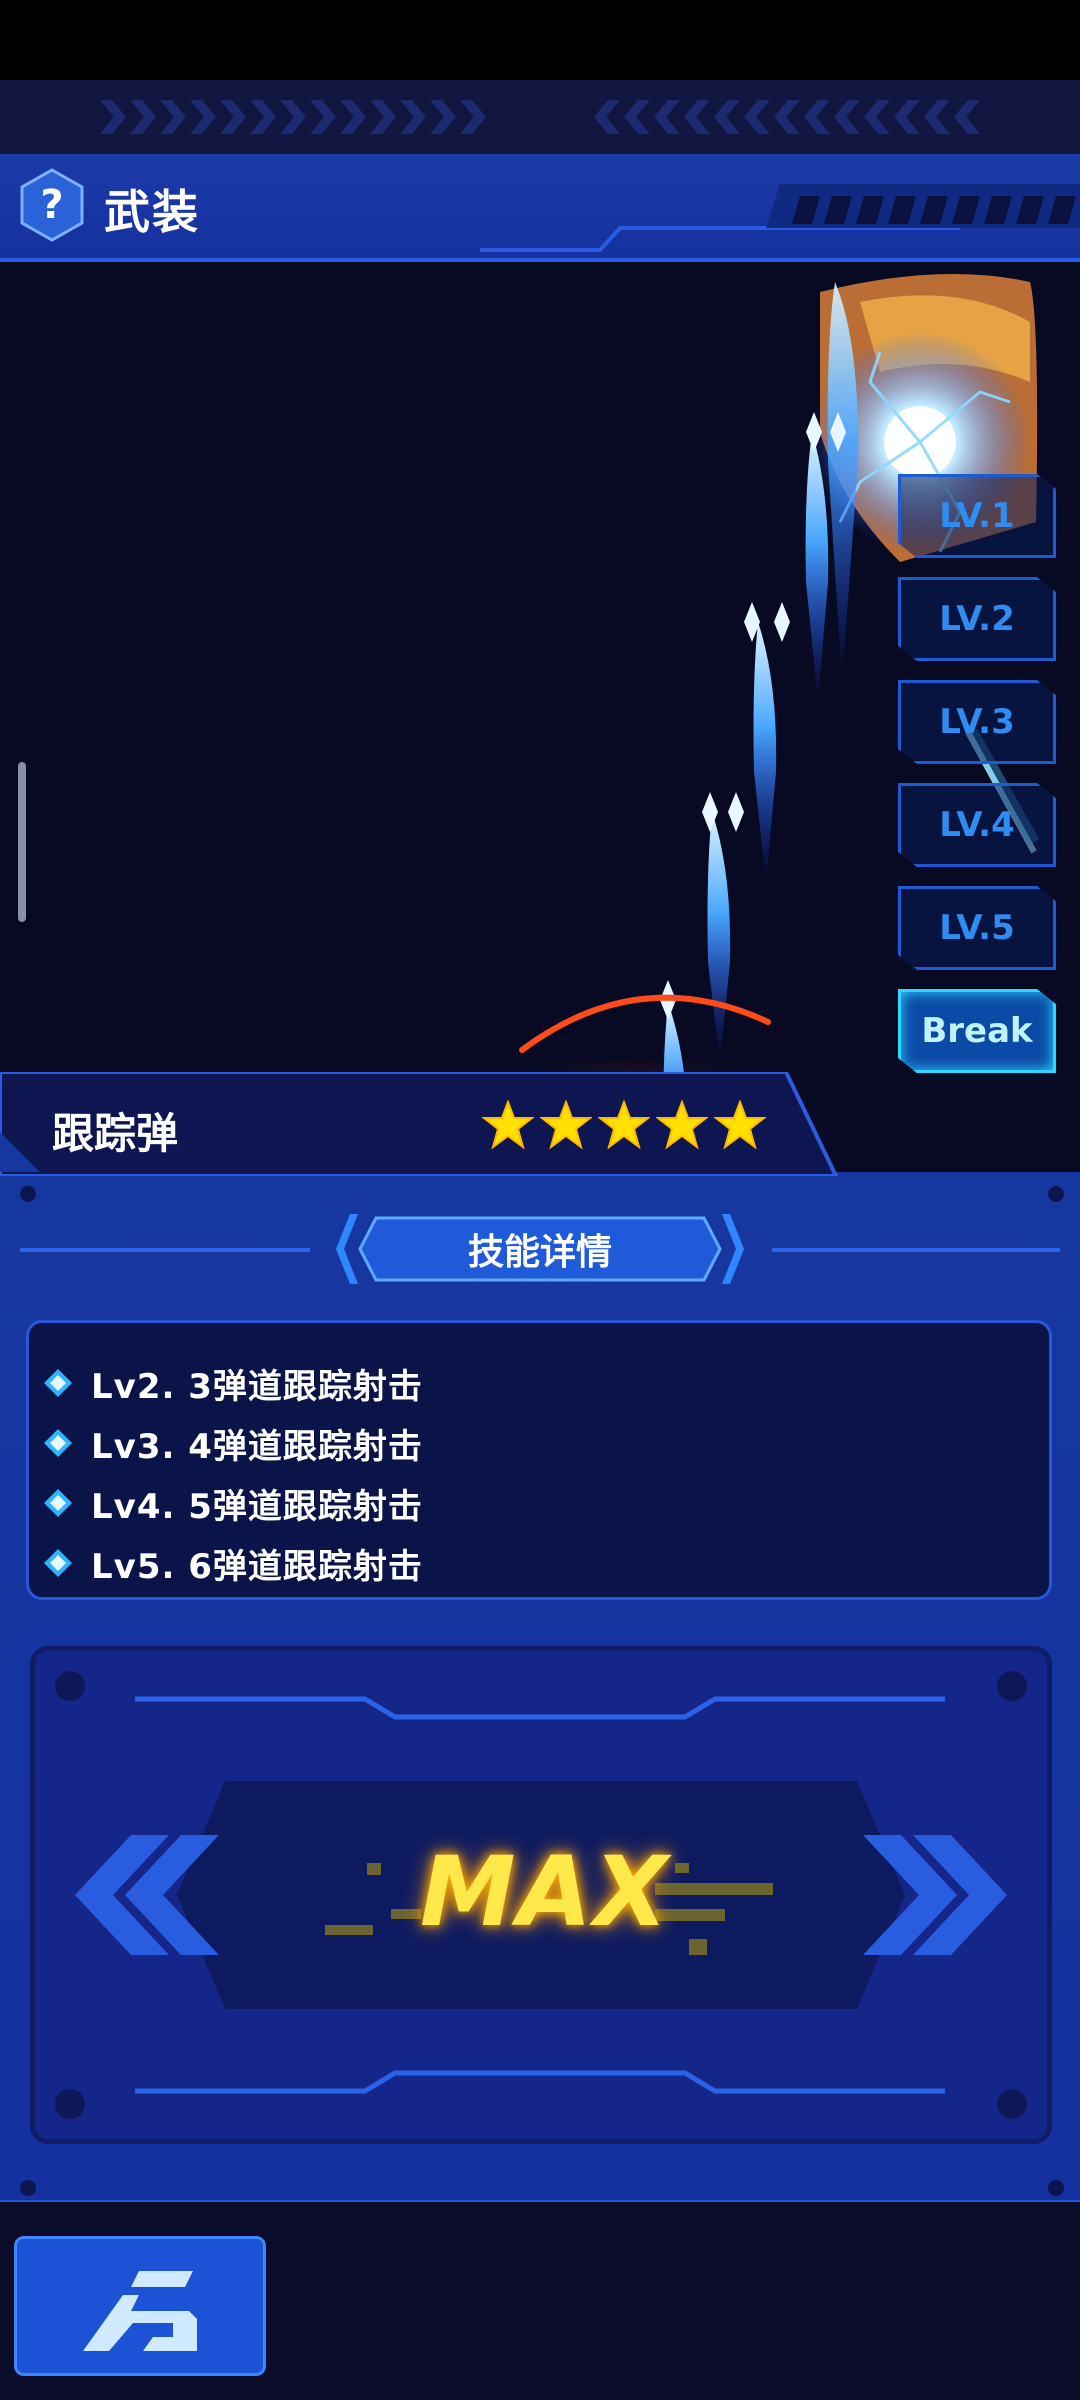 The height and width of the screenshot is (2400, 1080). Describe the element at coordinates (977, 619) in the screenshot. I see `level-button-2: LV.2` at that location.